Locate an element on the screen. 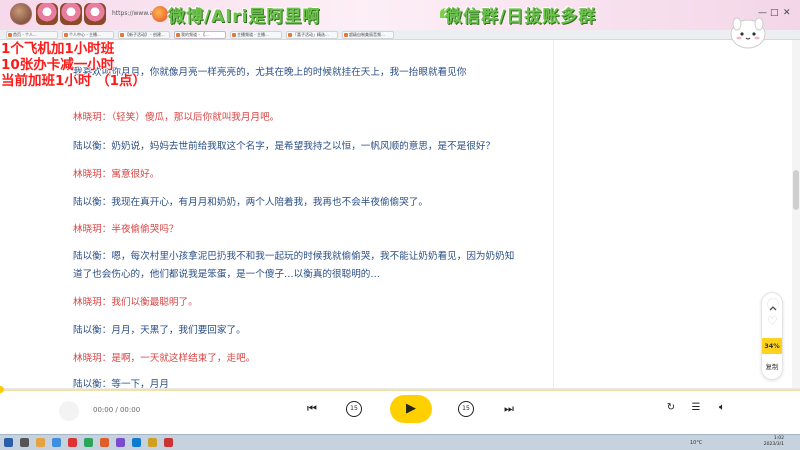 This screenshot has width=800, height=450. progress-track is located at coordinates (400, 389).